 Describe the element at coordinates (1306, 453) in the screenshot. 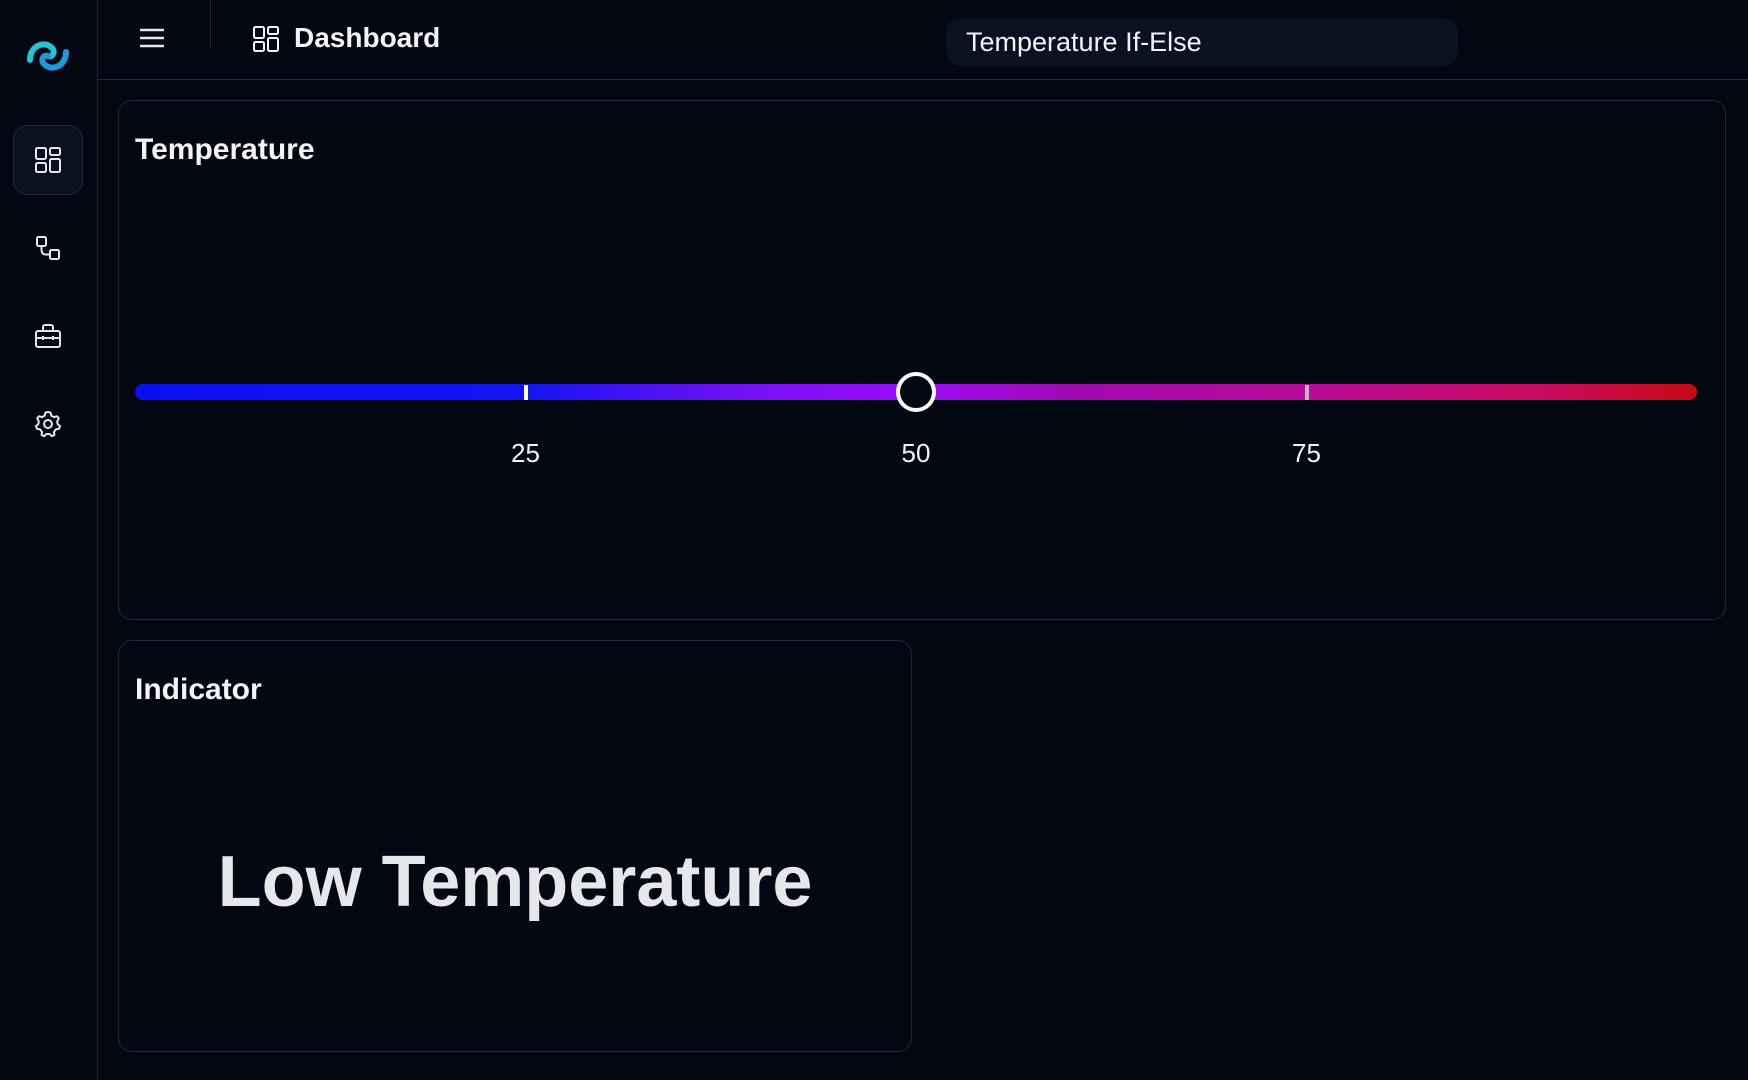

I see `tick-label: 75` at that location.